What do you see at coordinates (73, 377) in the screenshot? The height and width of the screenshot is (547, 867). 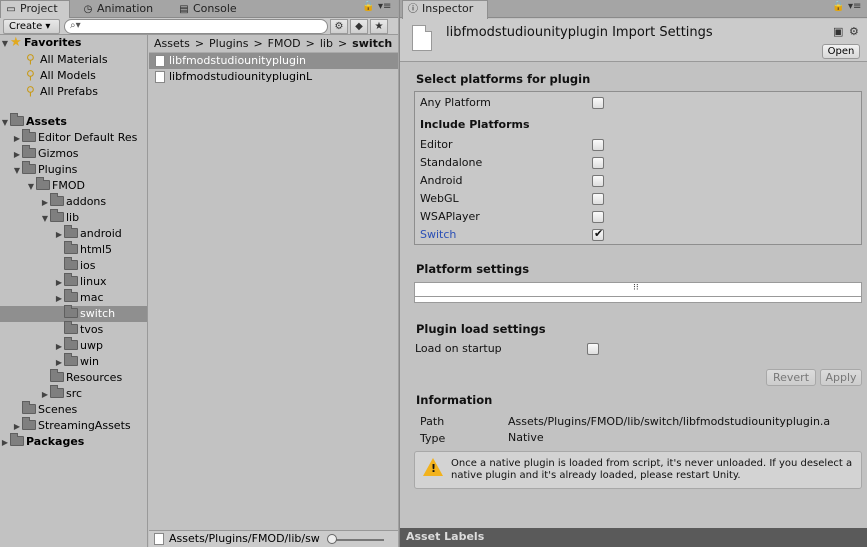 I see `tree-item: Resources` at bounding box center [73, 377].